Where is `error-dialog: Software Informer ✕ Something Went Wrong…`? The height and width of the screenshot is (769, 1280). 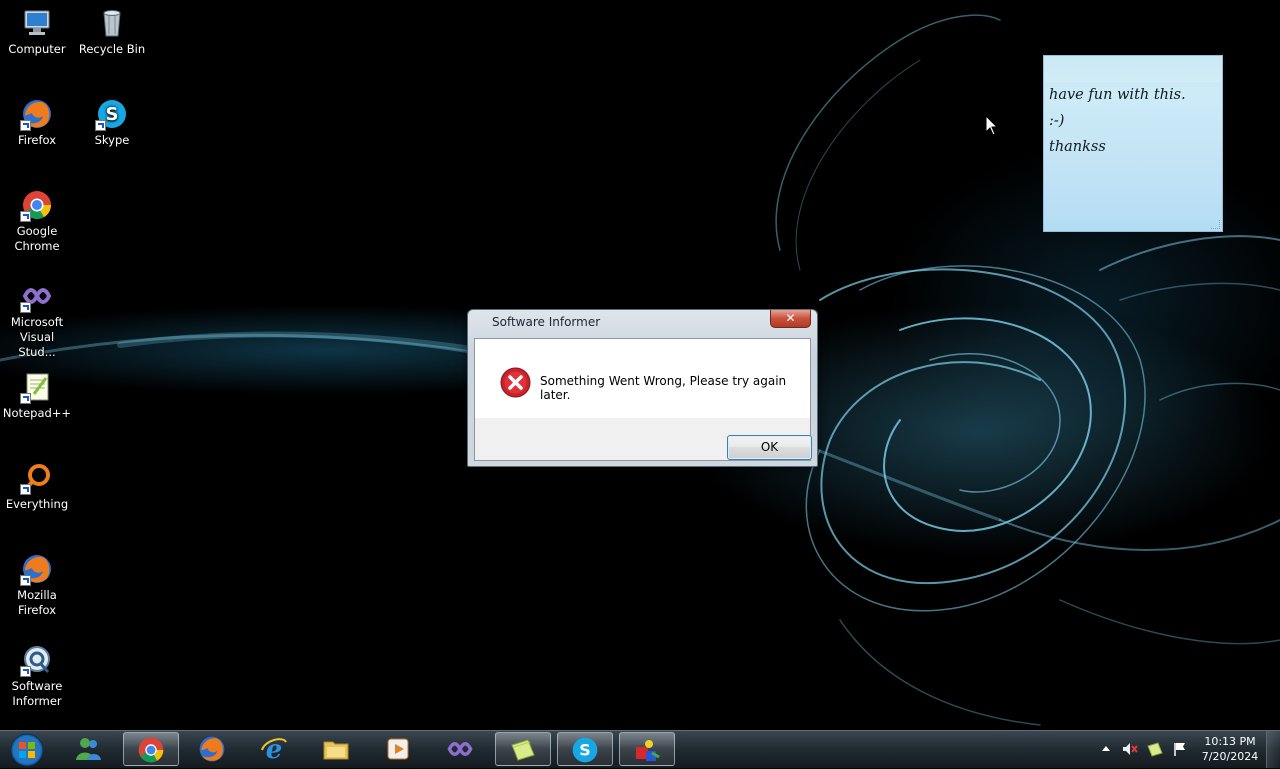
error-dialog: Software Informer ✕ Something Went Wrong… is located at coordinates (642, 388).